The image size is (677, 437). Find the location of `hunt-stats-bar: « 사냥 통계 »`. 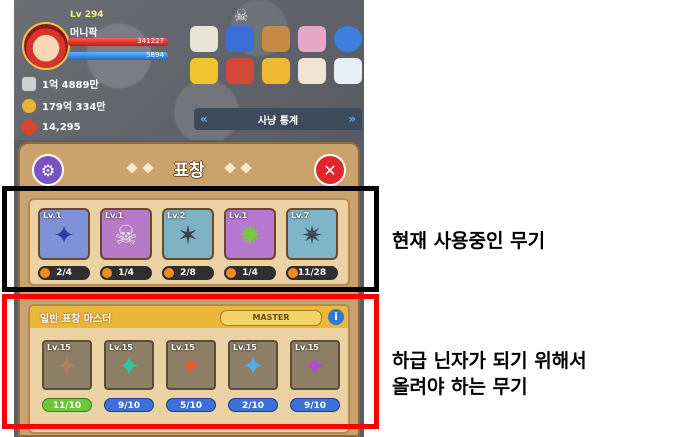

hunt-stats-bar: « 사냥 통계 » is located at coordinates (278, 119).